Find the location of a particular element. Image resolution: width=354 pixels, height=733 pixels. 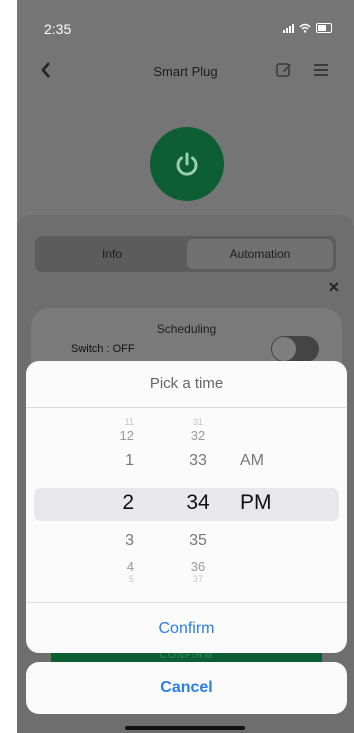

power-button is located at coordinates (187, 164).